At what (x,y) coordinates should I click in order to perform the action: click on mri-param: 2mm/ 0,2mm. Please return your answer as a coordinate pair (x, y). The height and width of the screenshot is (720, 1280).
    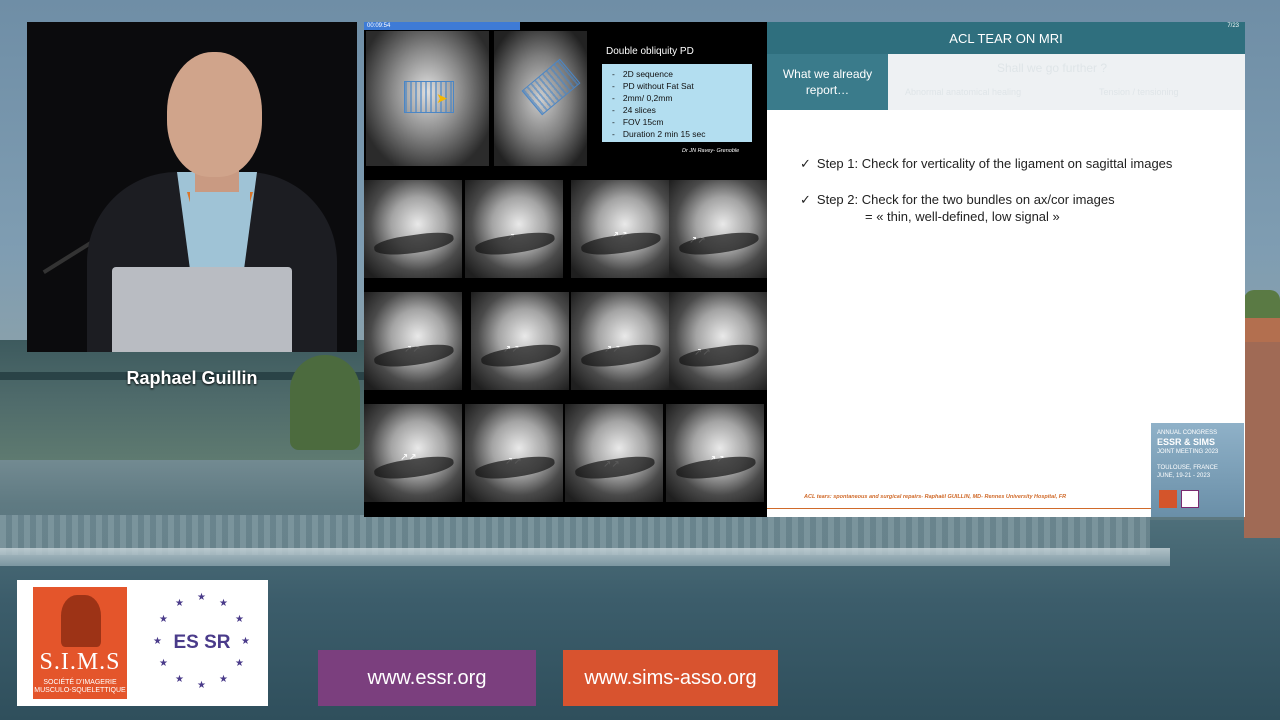
    Looking at the image, I should click on (679, 98).